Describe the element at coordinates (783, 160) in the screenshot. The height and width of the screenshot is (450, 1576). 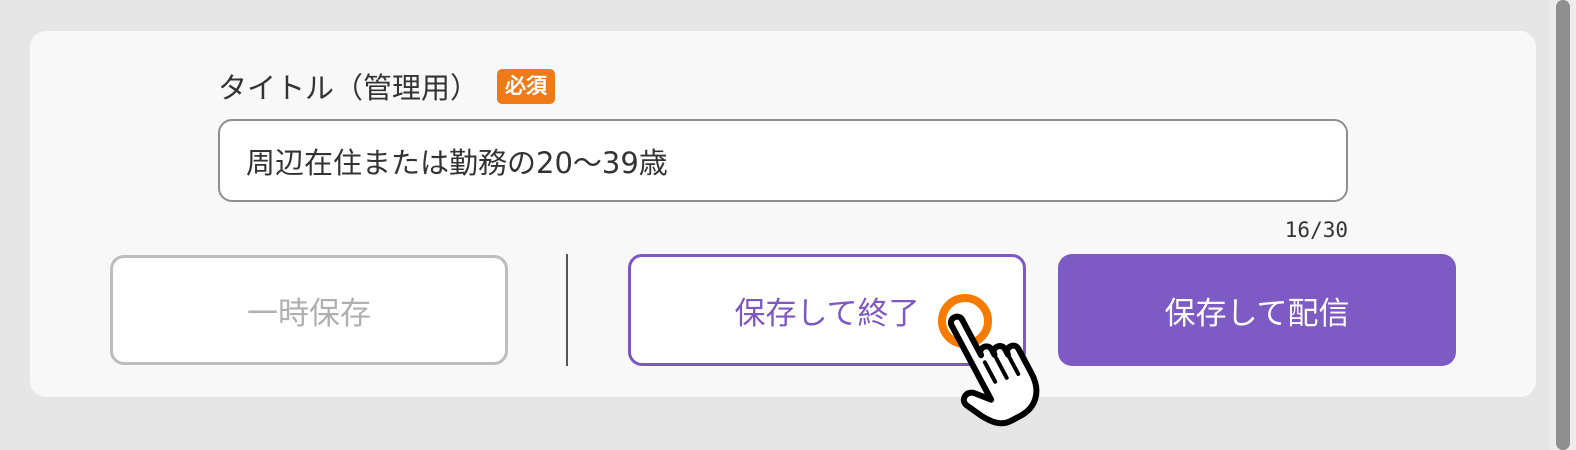
I see `title-input` at that location.